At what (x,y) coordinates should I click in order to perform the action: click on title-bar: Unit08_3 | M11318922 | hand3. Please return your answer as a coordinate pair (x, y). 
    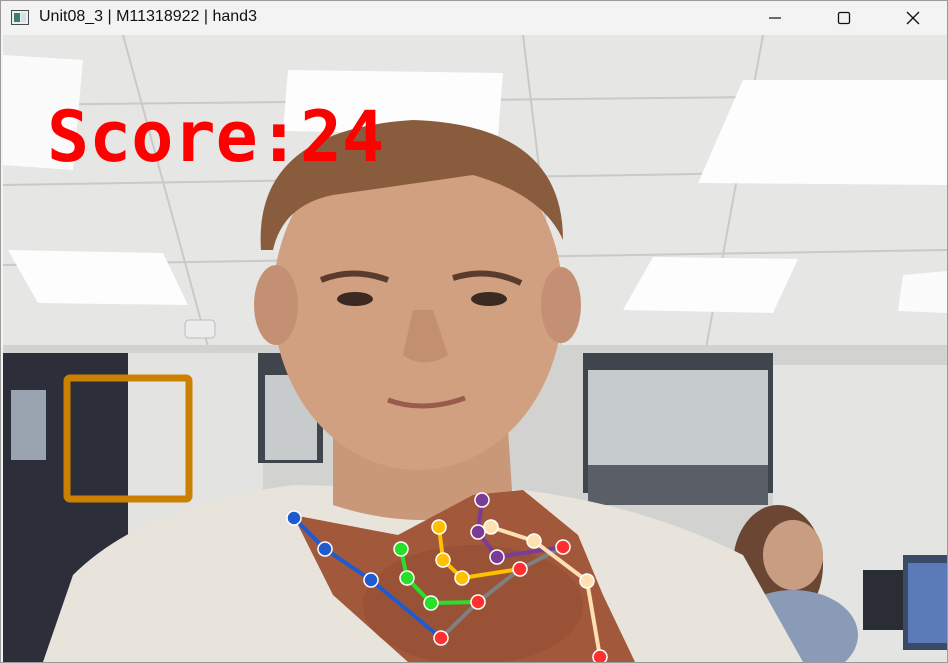
    Looking at the image, I should click on (474, 18).